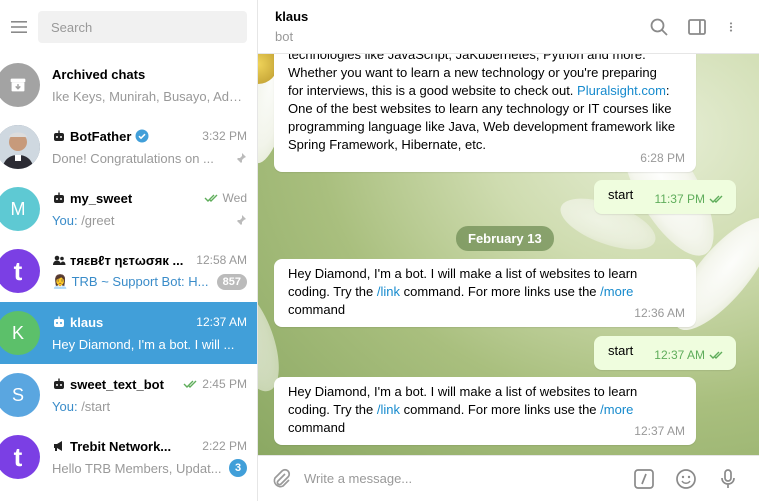 This screenshot has width=759, height=501. What do you see at coordinates (96, 406) in the screenshot?
I see `chat-preview: /start` at bounding box center [96, 406].